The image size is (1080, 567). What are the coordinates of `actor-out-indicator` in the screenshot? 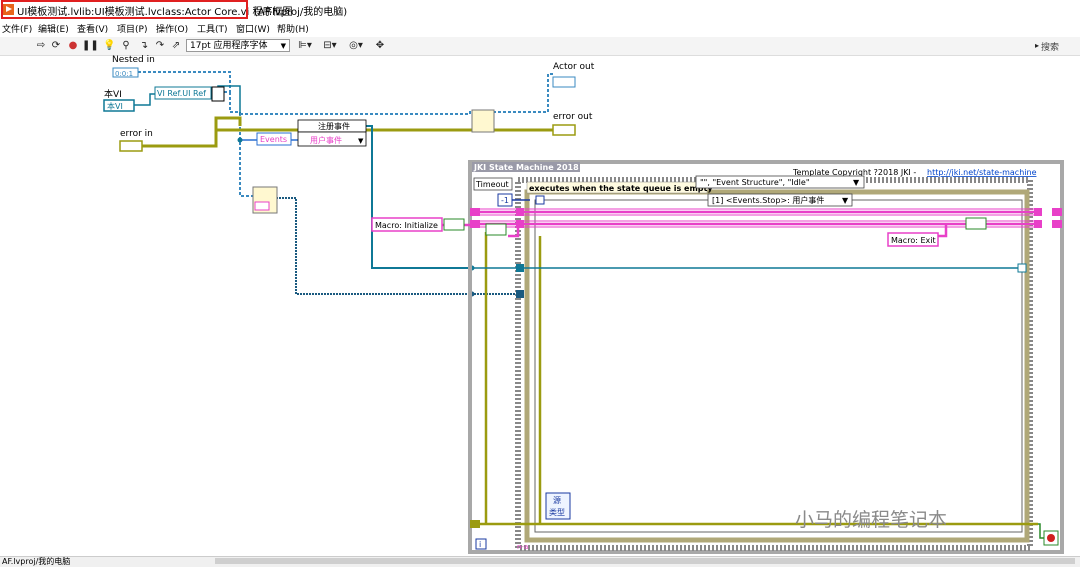 It's located at (564, 82).